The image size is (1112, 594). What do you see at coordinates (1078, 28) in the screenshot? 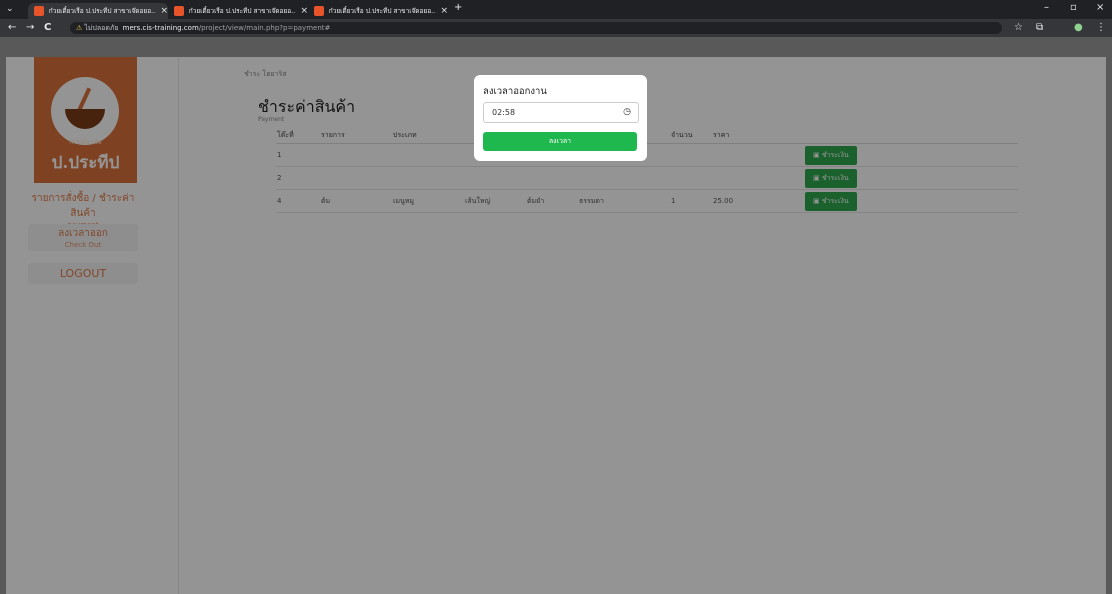
I see `profile-icon: ●` at bounding box center [1078, 28].